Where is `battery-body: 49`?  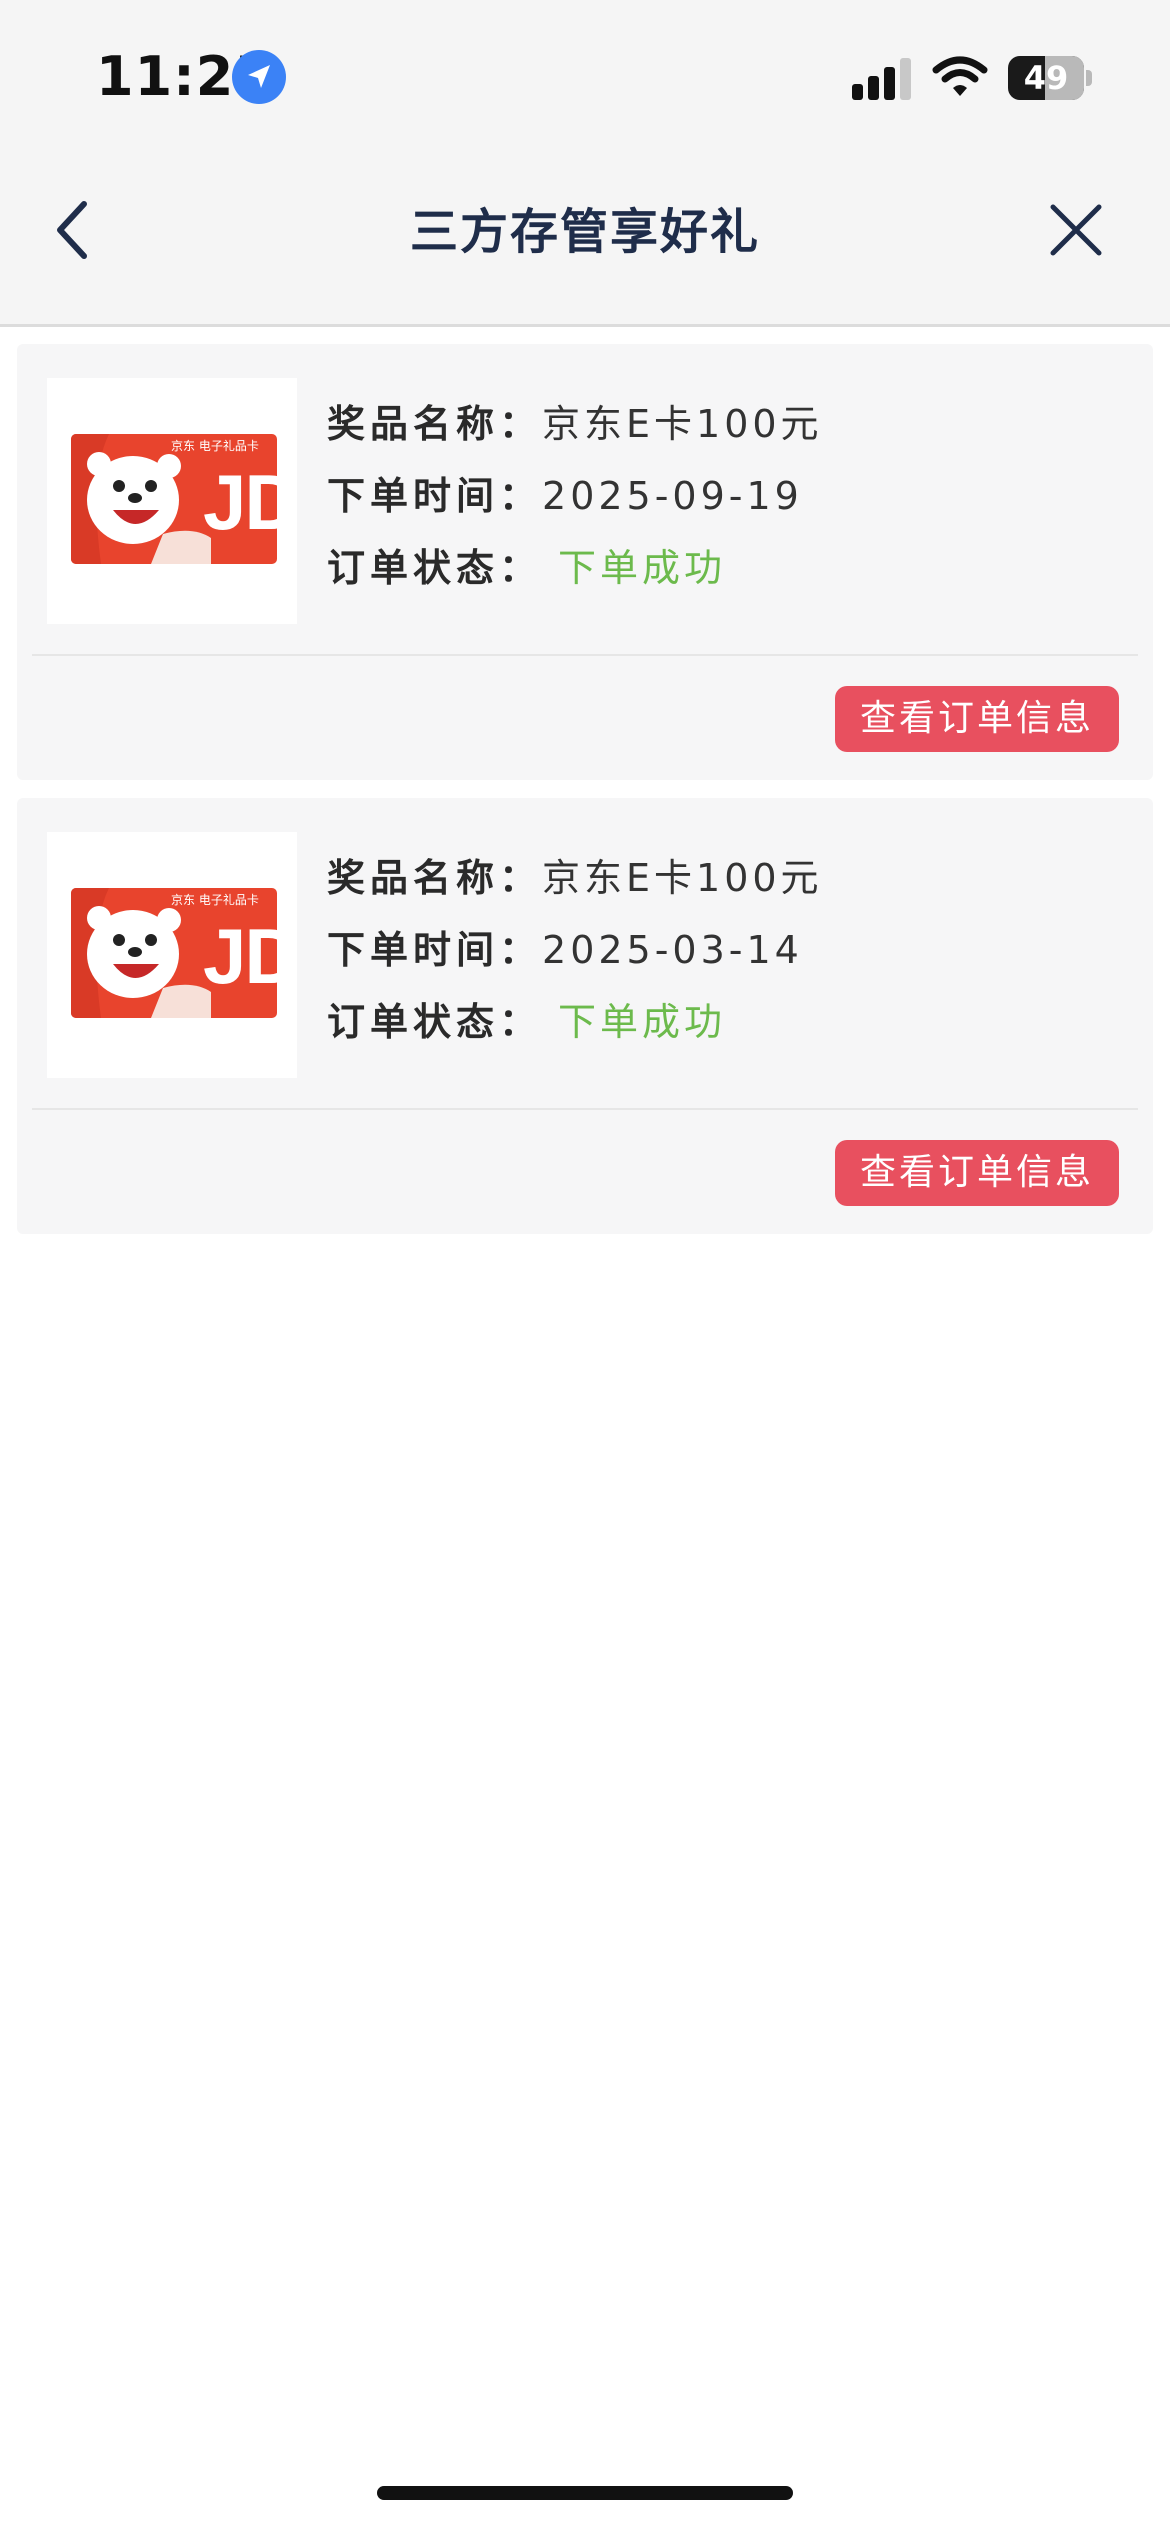 battery-body: 49 is located at coordinates (1046, 78).